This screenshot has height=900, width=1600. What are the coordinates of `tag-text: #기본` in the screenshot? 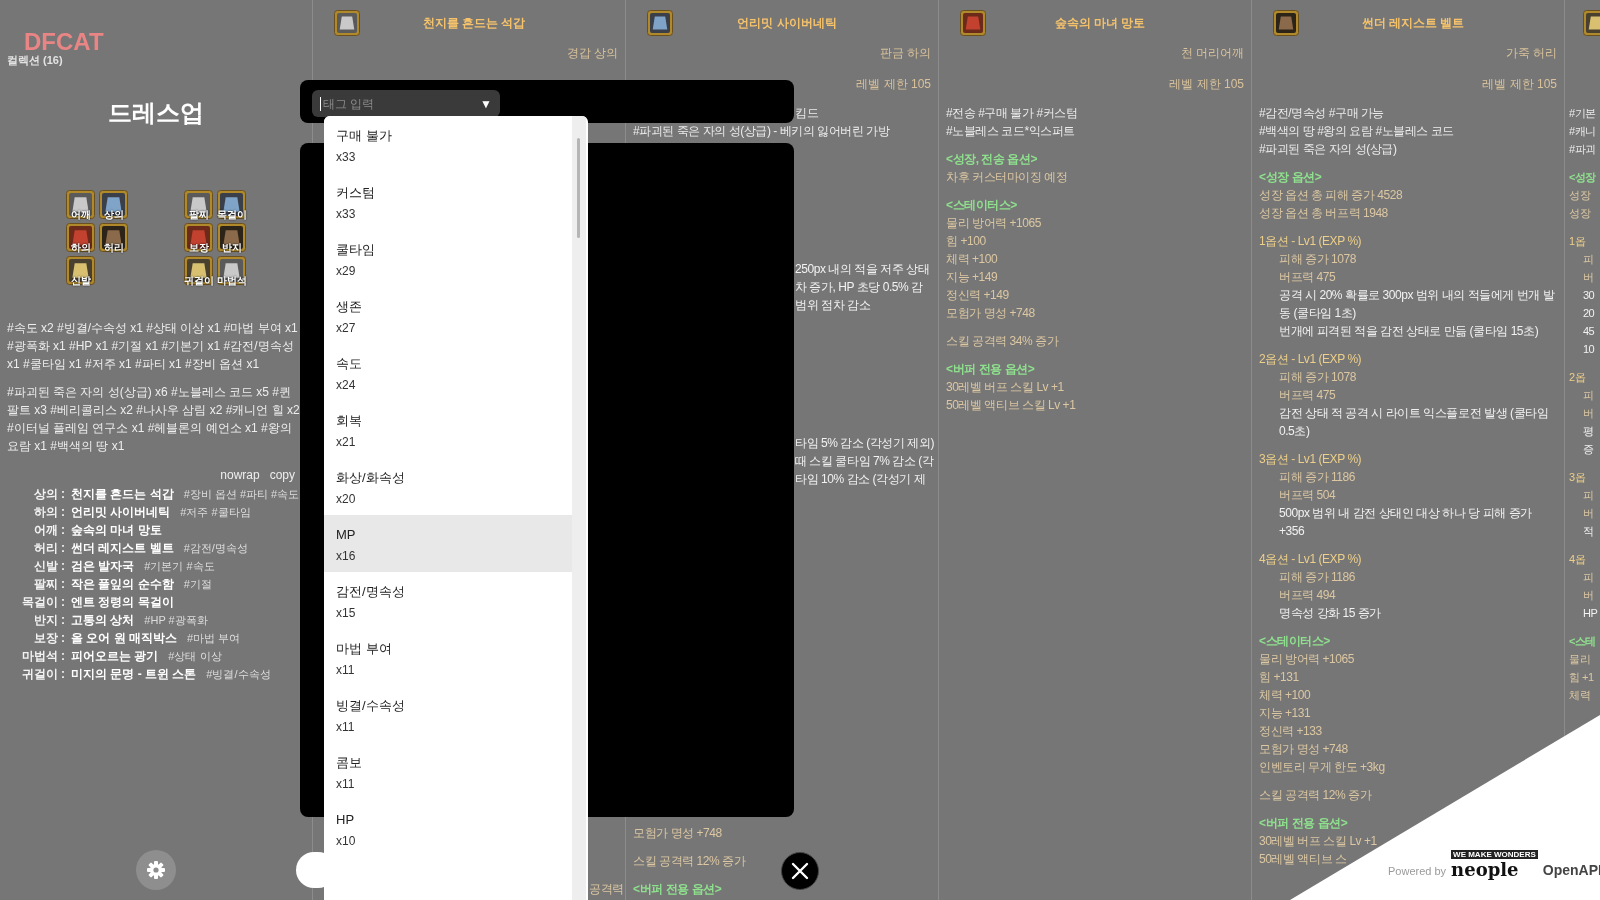 It's located at (1582, 113).